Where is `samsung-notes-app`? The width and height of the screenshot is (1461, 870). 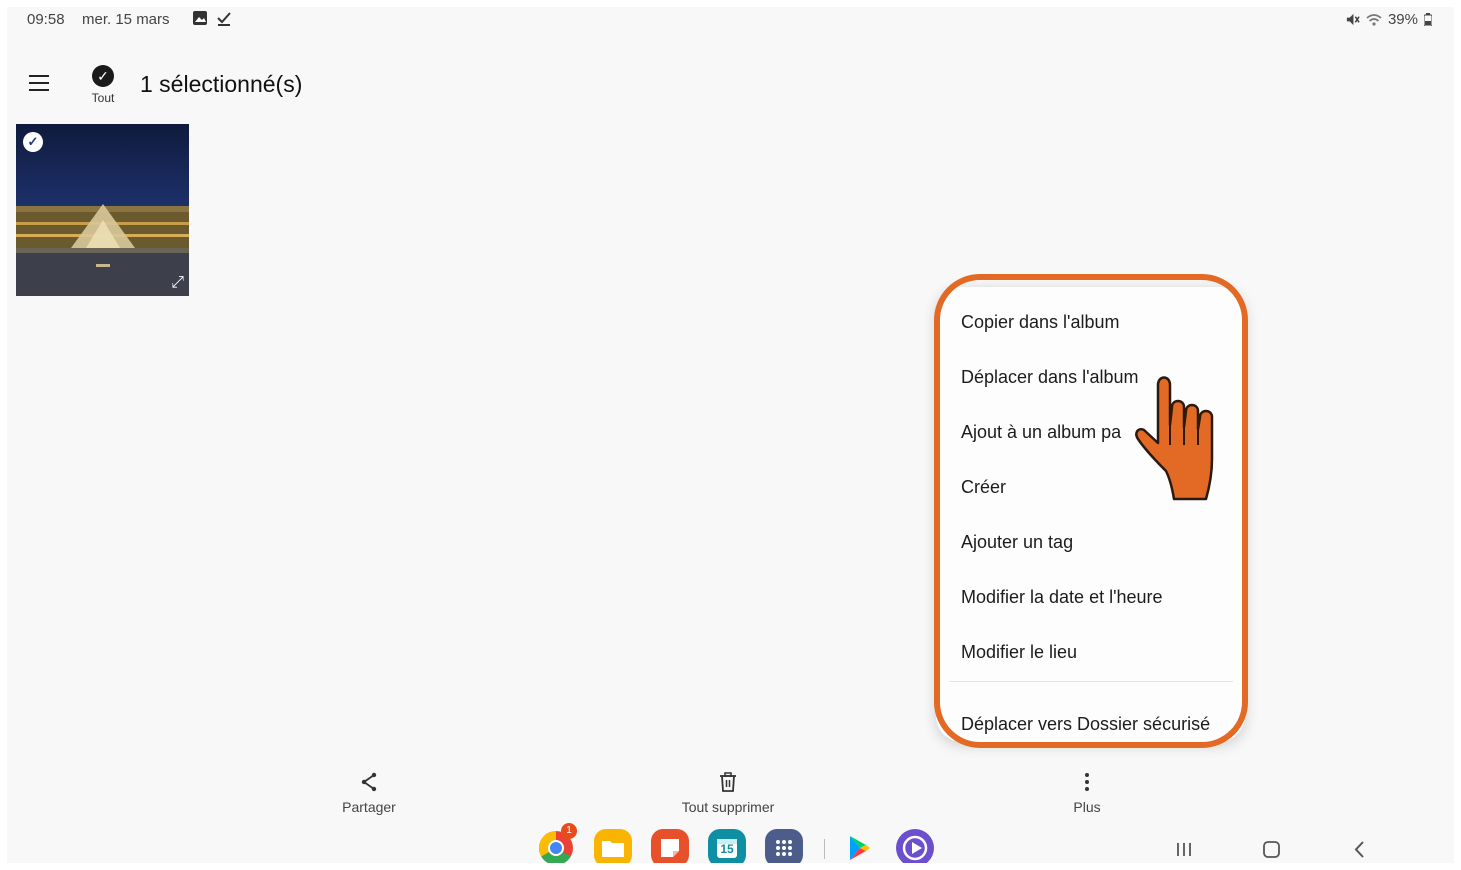 samsung-notes-app is located at coordinates (670, 846).